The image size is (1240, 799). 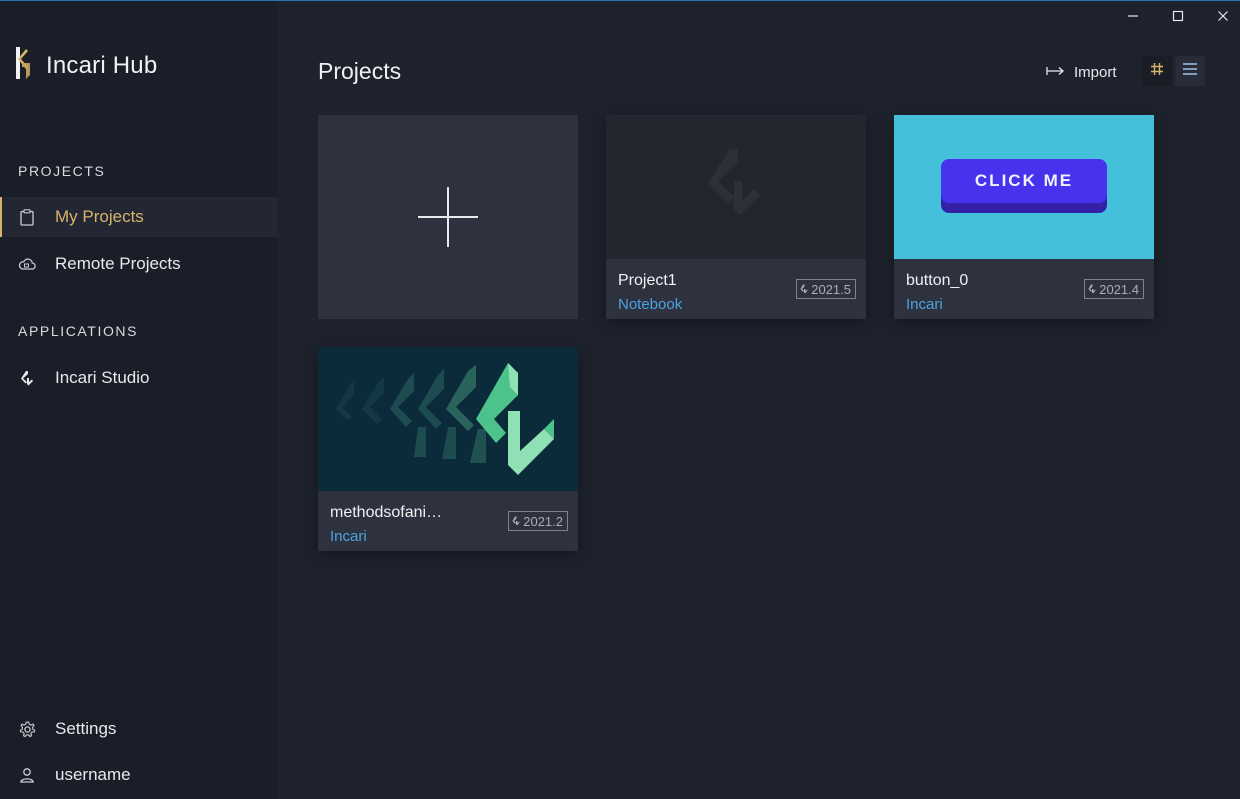 I want to click on project-name: Project1, so click(x=647, y=280).